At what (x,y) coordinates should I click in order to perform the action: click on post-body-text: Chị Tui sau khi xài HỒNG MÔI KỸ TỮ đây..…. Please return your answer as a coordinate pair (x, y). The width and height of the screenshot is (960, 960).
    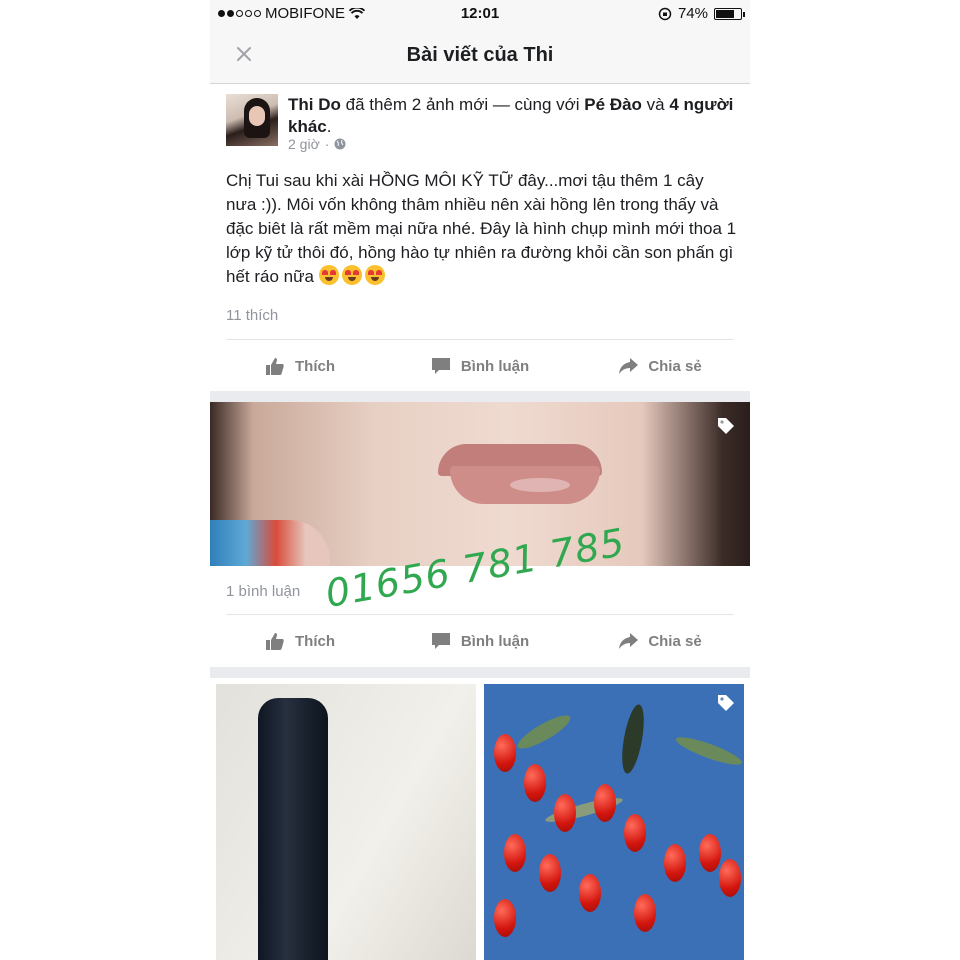
    Looking at the image, I should click on (481, 228).